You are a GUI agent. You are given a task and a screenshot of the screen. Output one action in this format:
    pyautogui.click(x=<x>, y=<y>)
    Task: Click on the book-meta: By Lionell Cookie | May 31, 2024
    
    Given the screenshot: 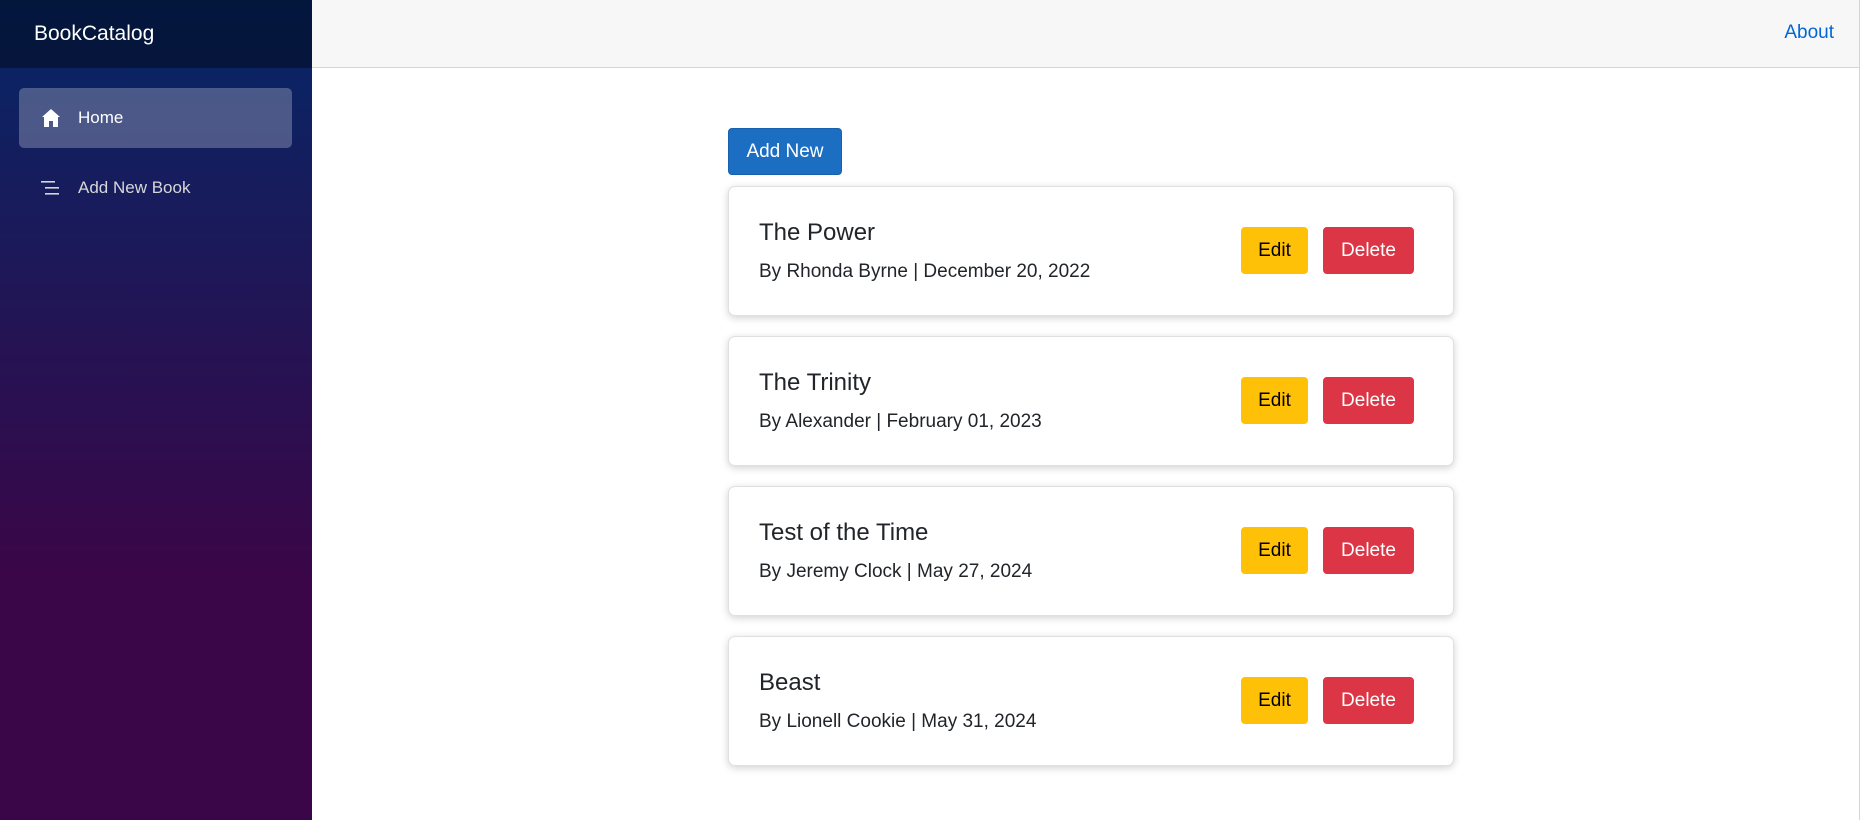 What is the action you would take?
    pyautogui.click(x=898, y=721)
    